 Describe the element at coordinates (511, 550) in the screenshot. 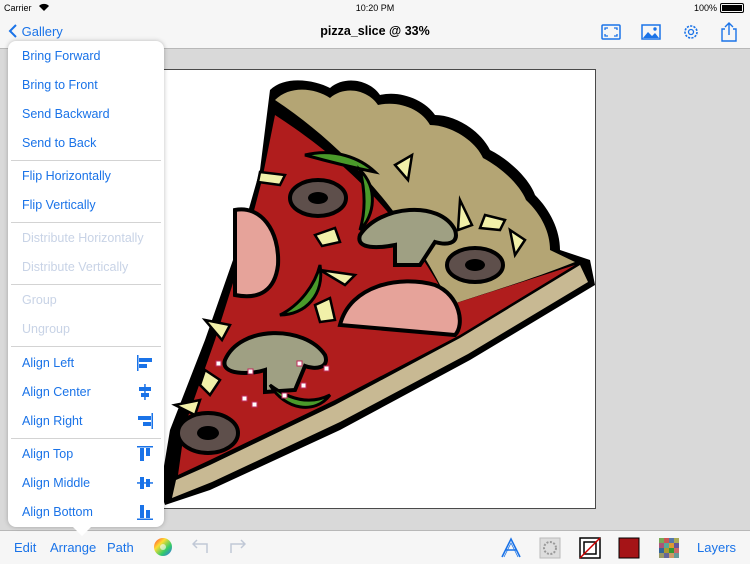

I see `text-tool-icon` at that location.